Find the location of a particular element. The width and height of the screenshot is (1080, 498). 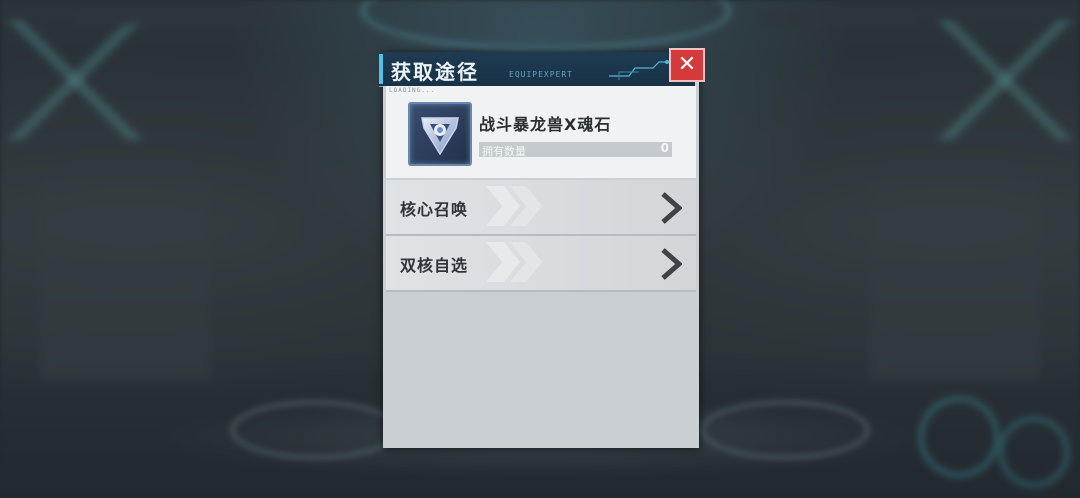

soul-stone-icon is located at coordinates (440, 134).